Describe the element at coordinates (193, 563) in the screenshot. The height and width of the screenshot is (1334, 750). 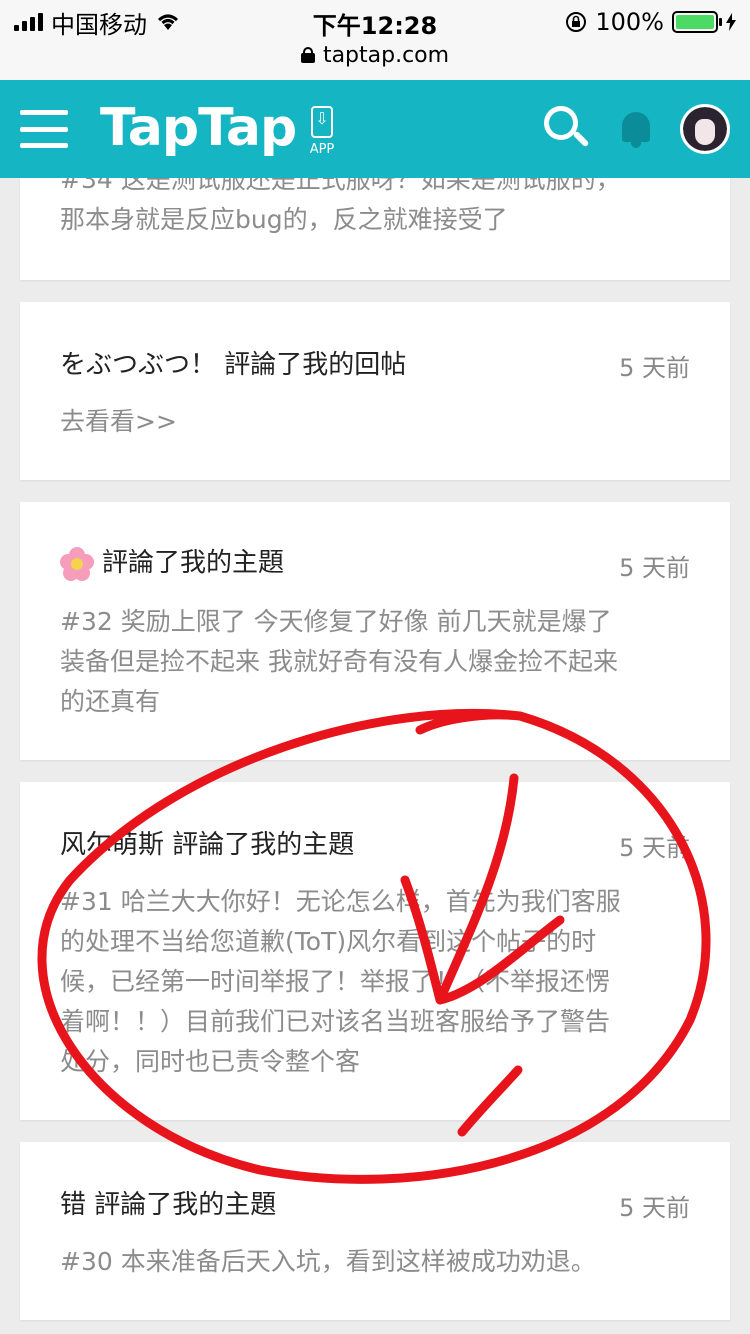
I see `notification-title: 評論了我的主題` at that location.